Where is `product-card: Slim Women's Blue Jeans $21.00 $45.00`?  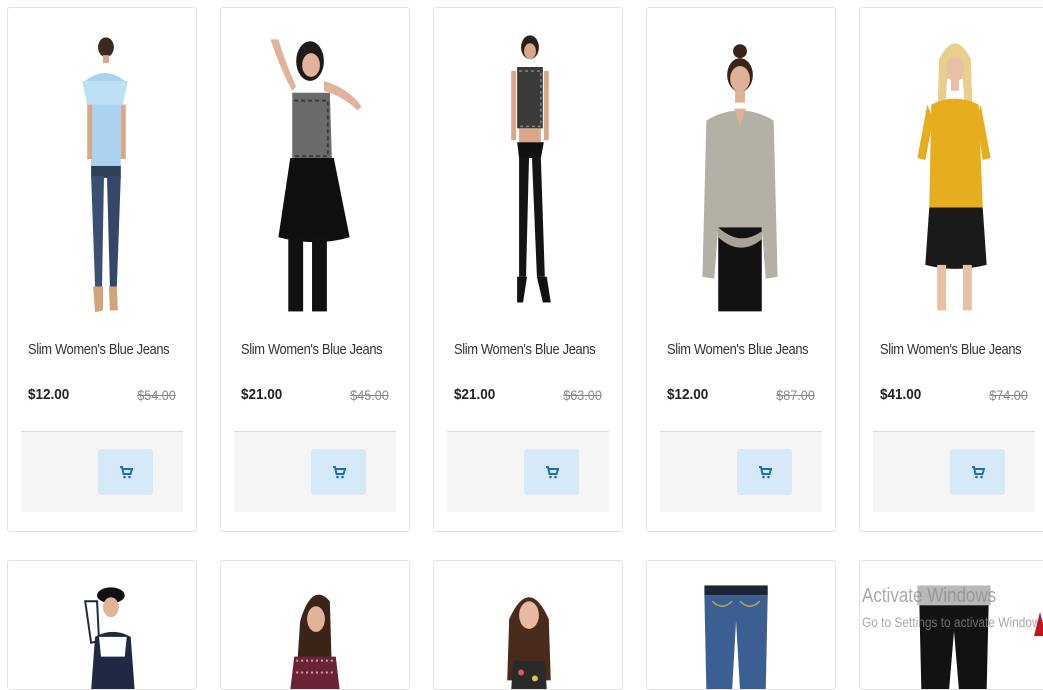 product-card: Slim Women's Blue Jeans $21.00 $45.00 is located at coordinates (315, 269).